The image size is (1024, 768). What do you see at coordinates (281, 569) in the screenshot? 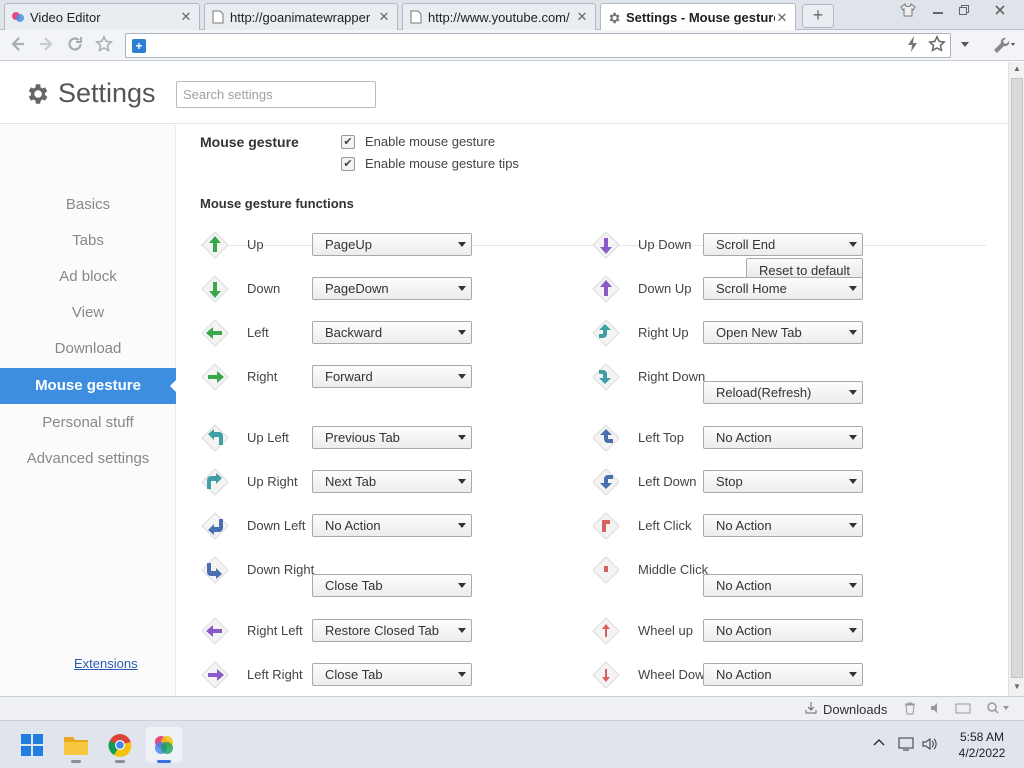
I see `gesture-label: Down Right` at bounding box center [281, 569].